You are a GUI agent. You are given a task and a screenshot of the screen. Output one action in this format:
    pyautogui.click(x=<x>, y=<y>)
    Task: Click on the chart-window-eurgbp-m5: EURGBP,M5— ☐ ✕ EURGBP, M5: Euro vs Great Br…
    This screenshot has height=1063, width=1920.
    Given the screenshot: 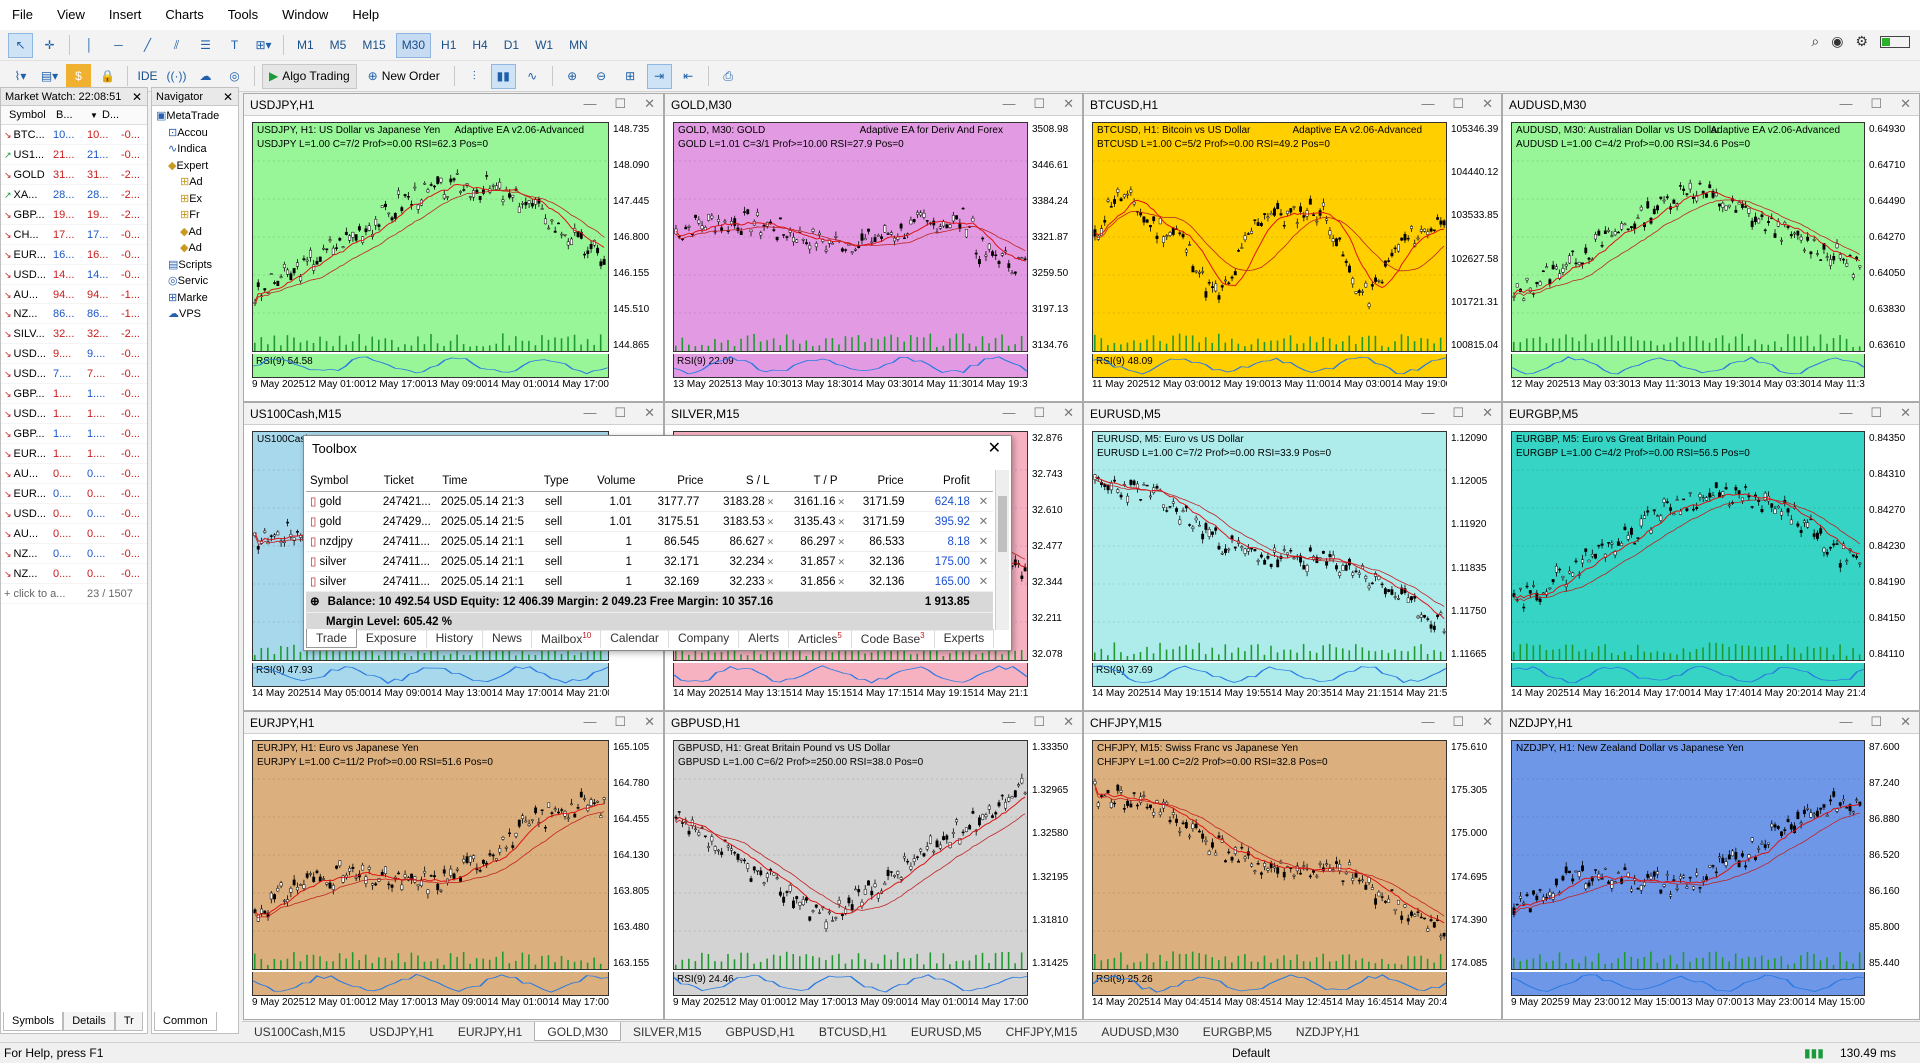 What is the action you would take?
    pyautogui.click(x=1711, y=556)
    